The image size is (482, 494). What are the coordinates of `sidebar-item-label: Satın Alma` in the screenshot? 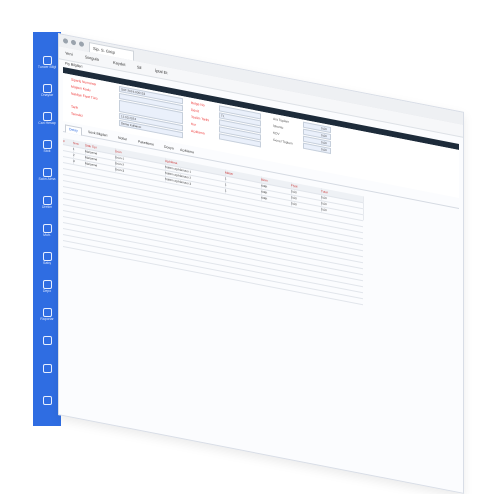 It's located at (47, 179).